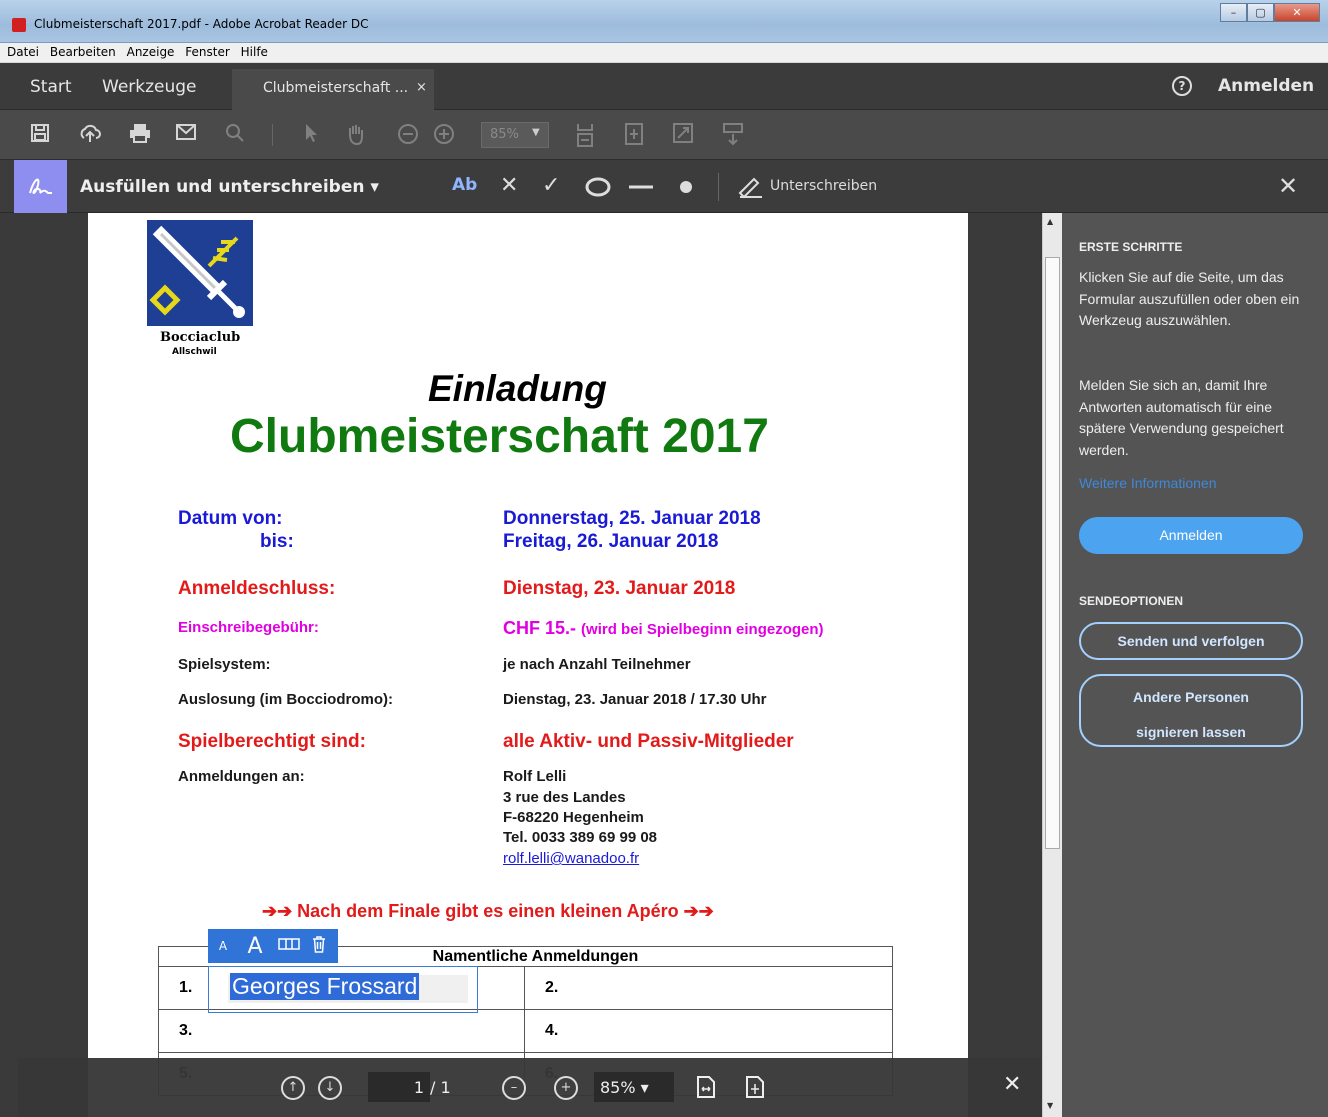 This screenshot has height=1117, width=1328. What do you see at coordinates (257, 588) in the screenshot?
I see `anmeldeschluss-label: Anmeldeschluss:` at bounding box center [257, 588].